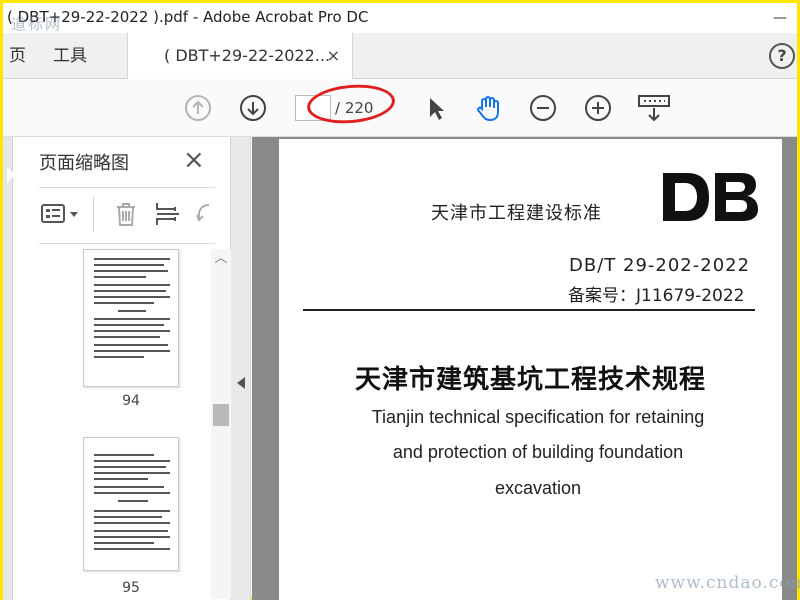  Describe the element at coordinates (241, 383) in the screenshot. I see `collapse-arrow-icon` at that location.